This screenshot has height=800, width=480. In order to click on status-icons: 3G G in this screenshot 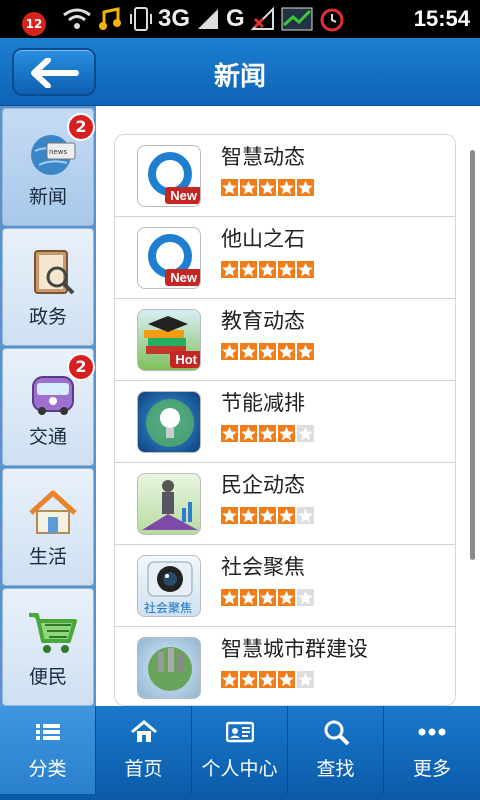, I will do `click(203, 19)`.